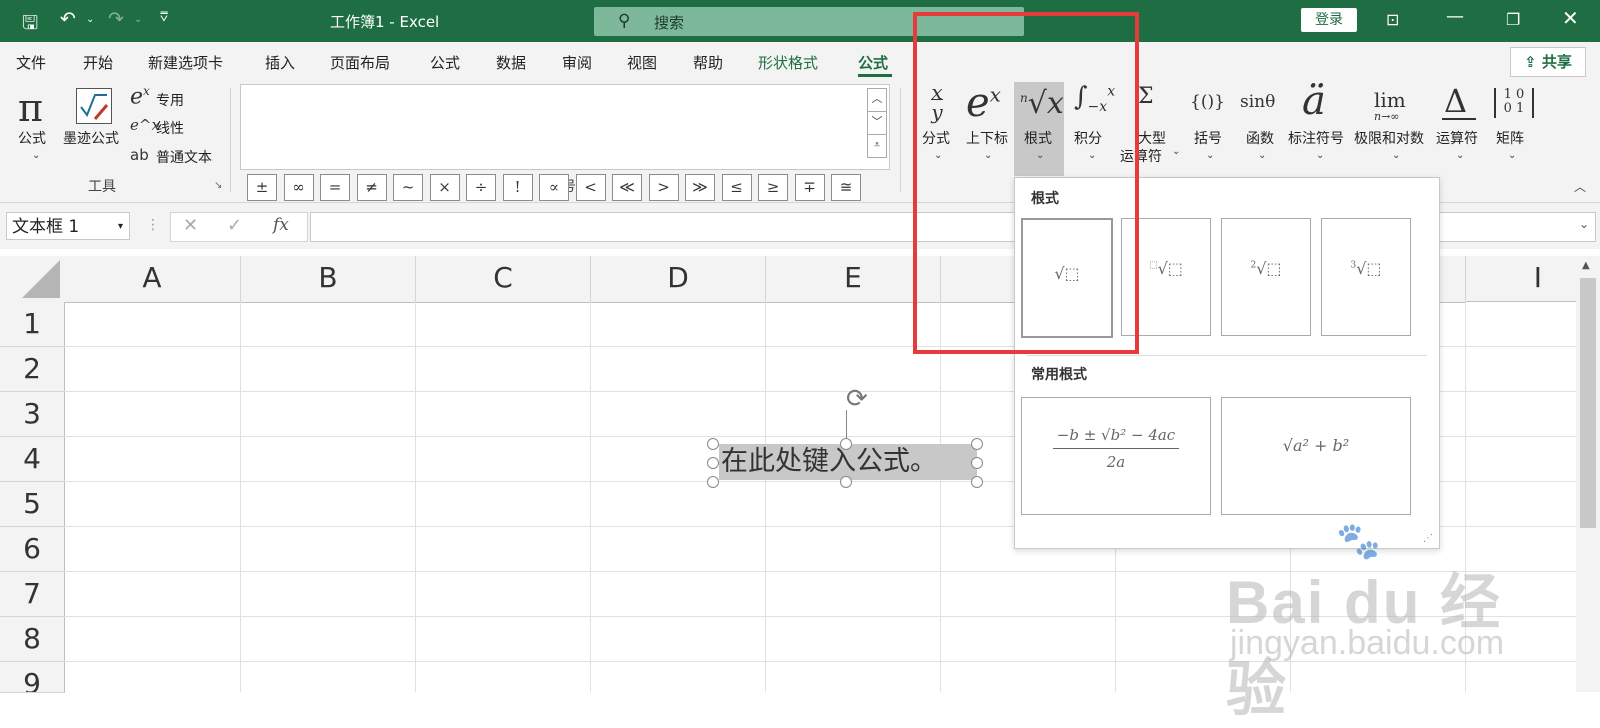  Describe the element at coordinates (91, 138) in the screenshot. I see `ink-equation-button: 墨迹公式` at that location.